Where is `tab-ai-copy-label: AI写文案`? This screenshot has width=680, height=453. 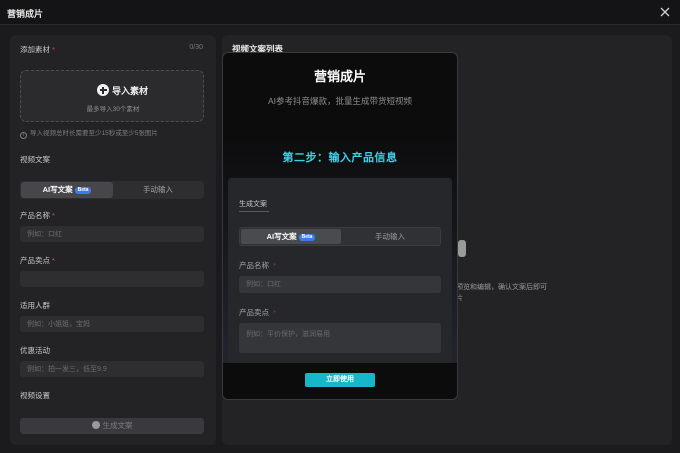
tab-ai-copy-label: AI写文案 is located at coordinates (57, 189).